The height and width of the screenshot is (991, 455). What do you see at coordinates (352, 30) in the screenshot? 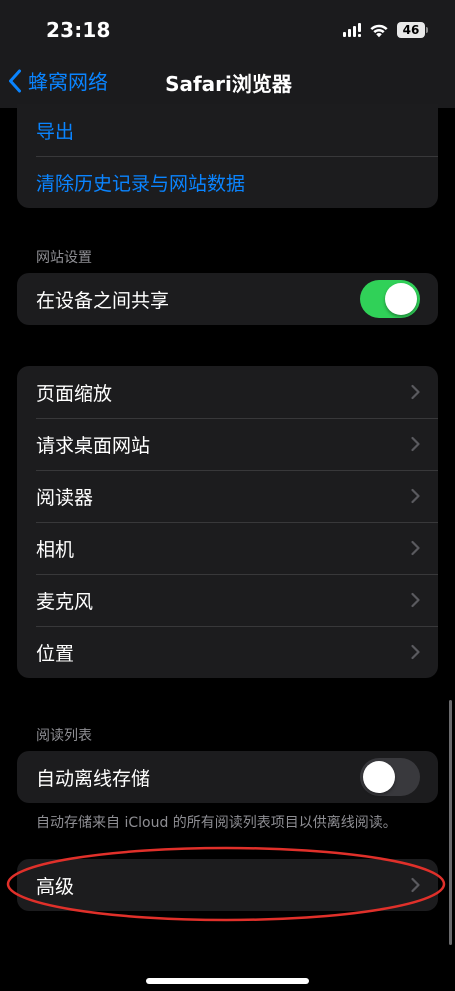
I see `signal-icon` at bounding box center [352, 30].